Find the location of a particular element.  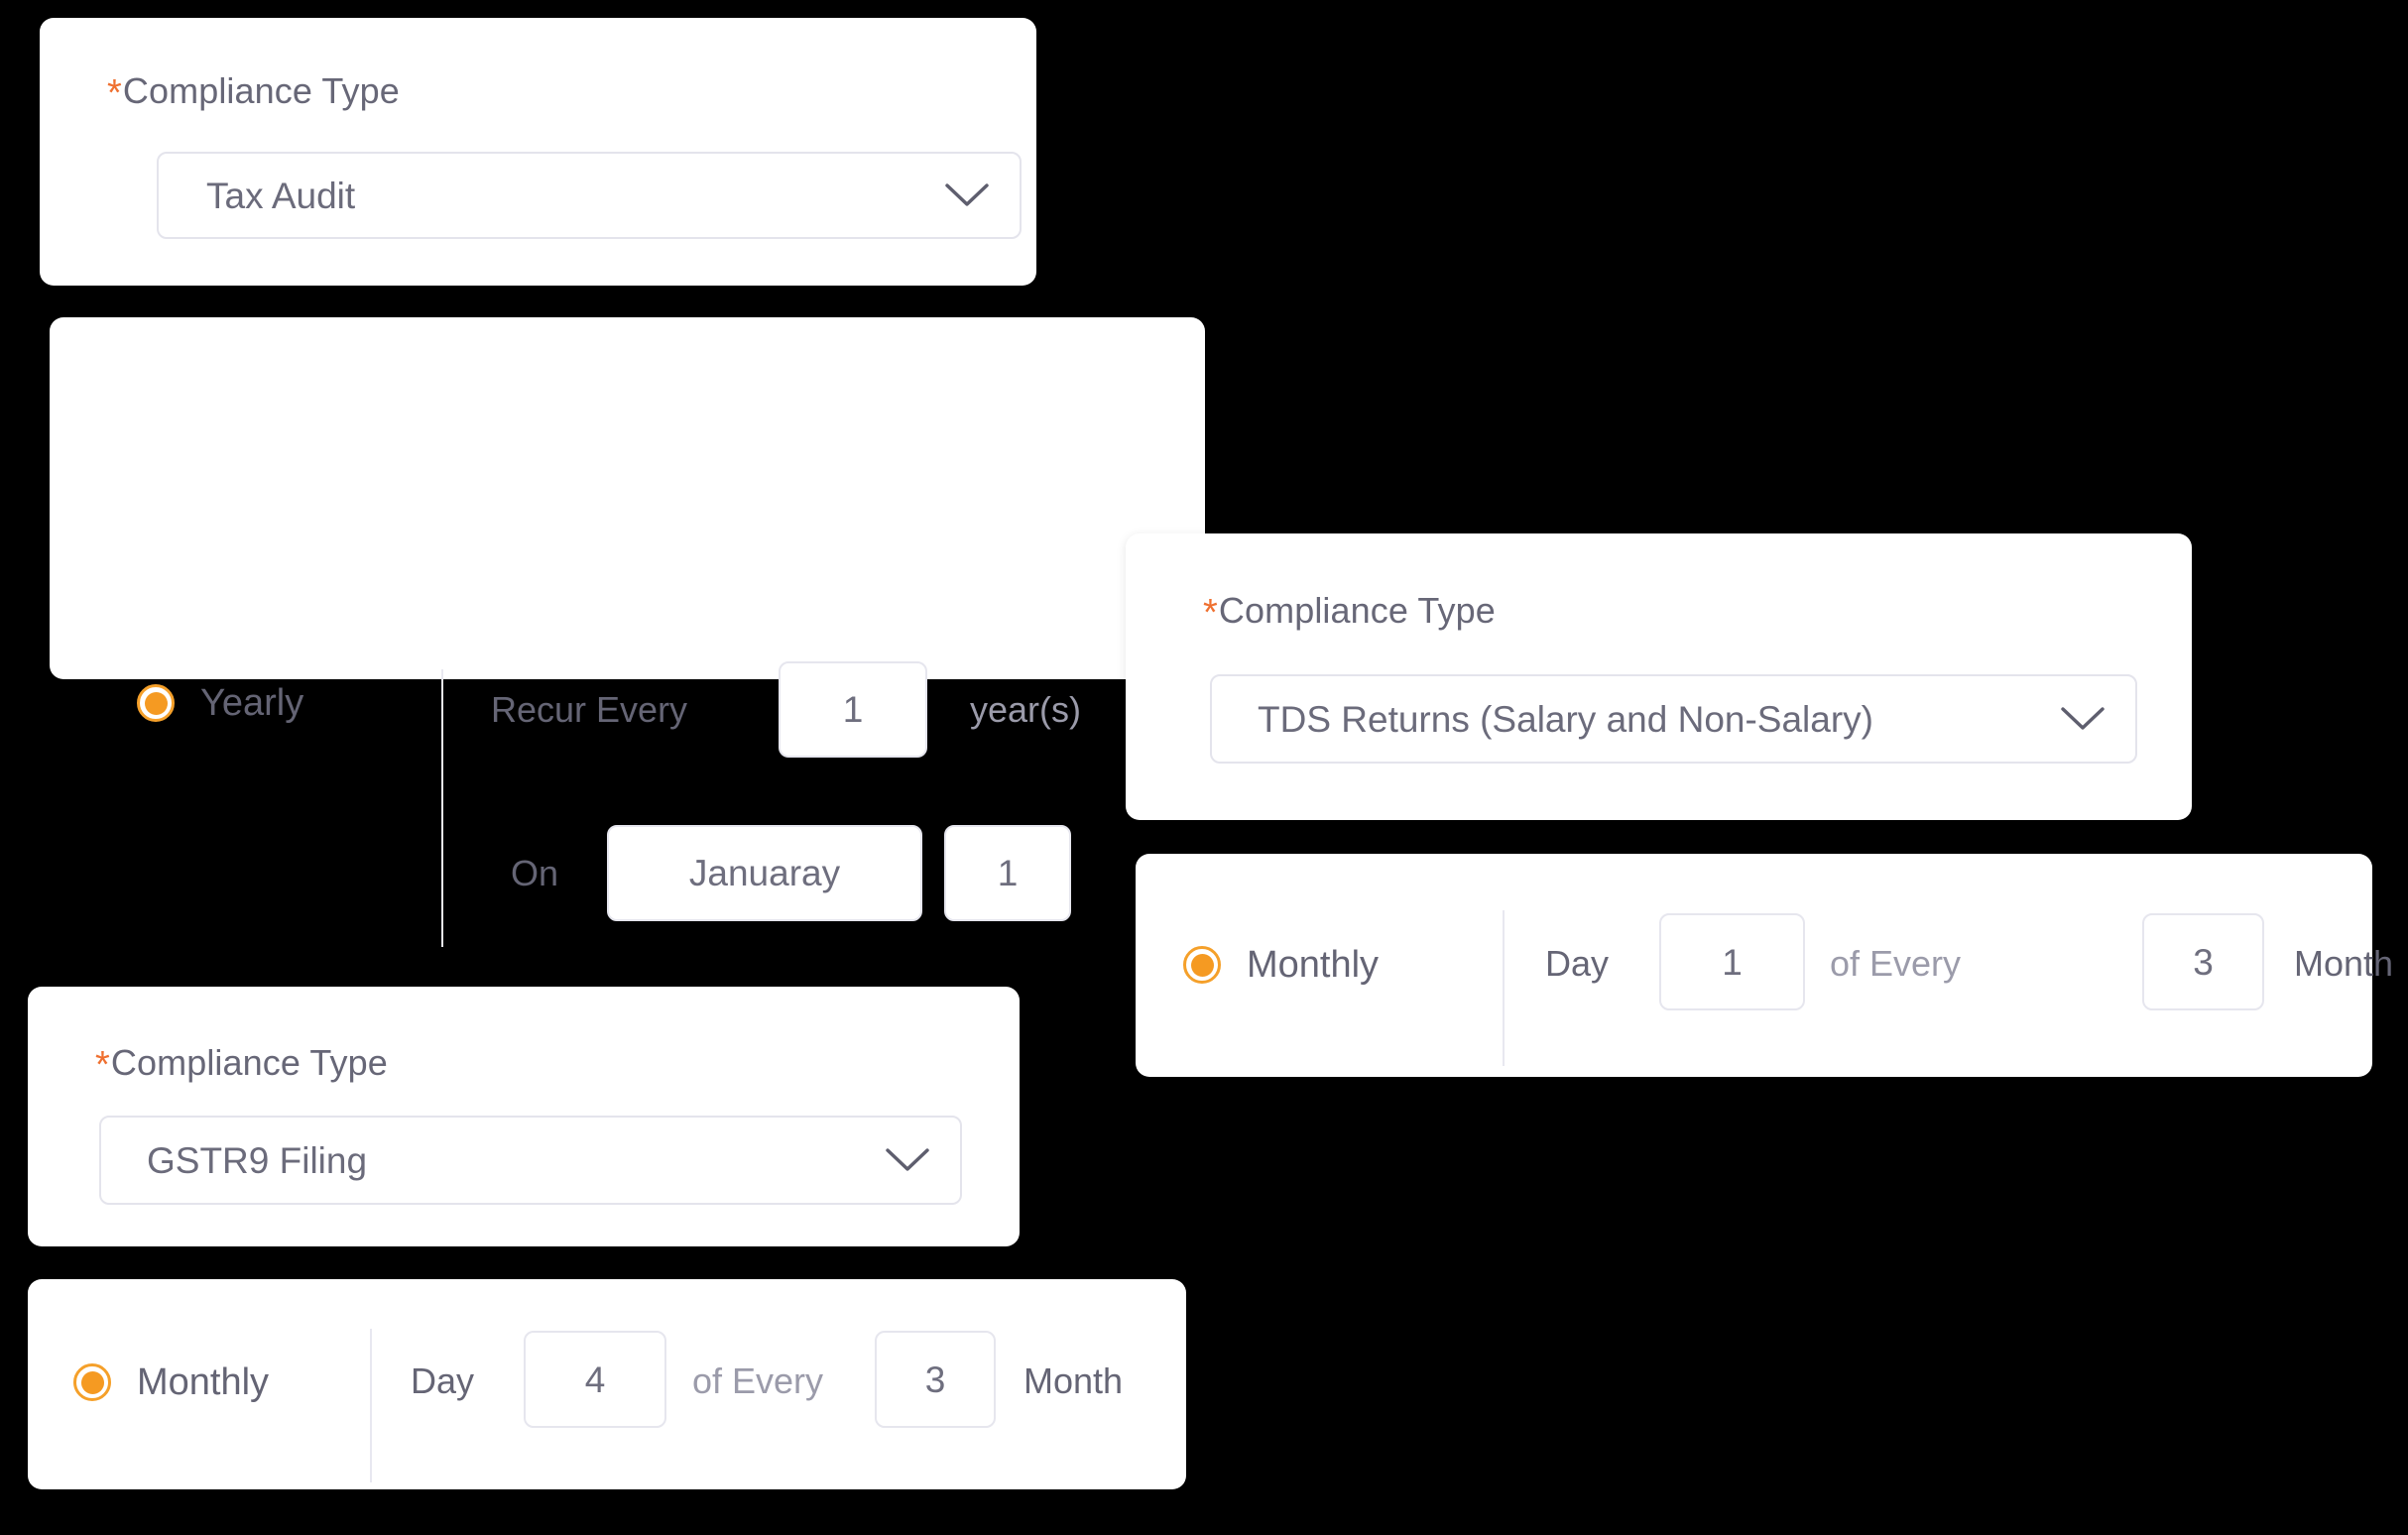

recur-day-input: 1 is located at coordinates (1008, 873).